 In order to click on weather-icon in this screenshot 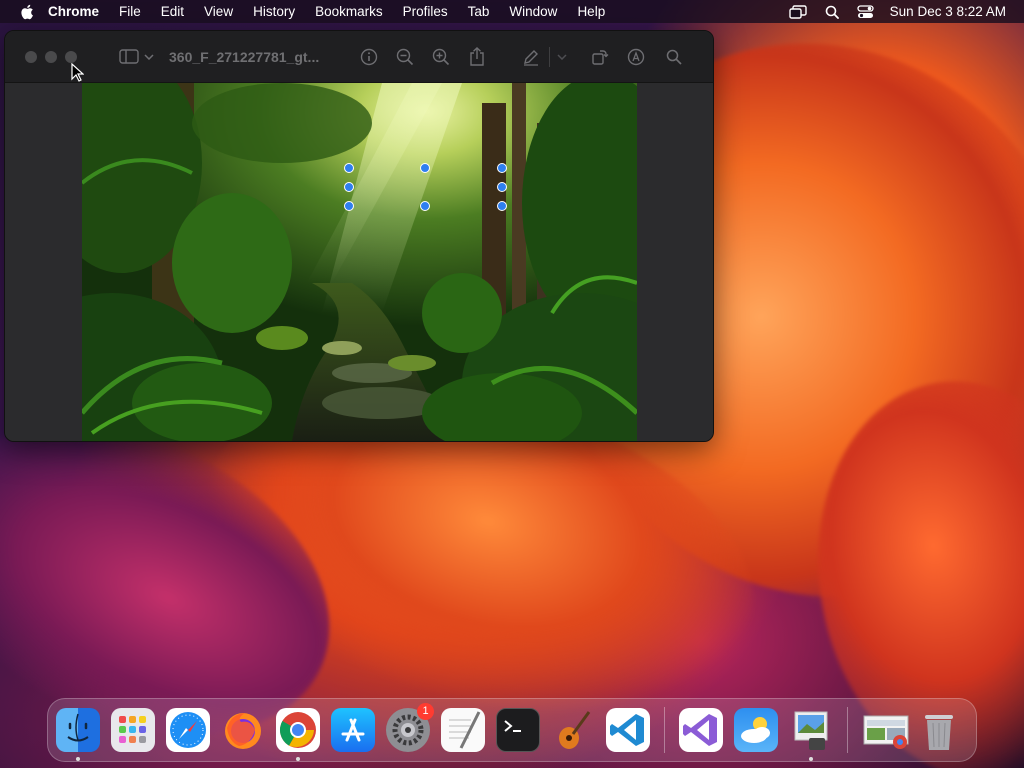, I will do `click(755, 730)`.